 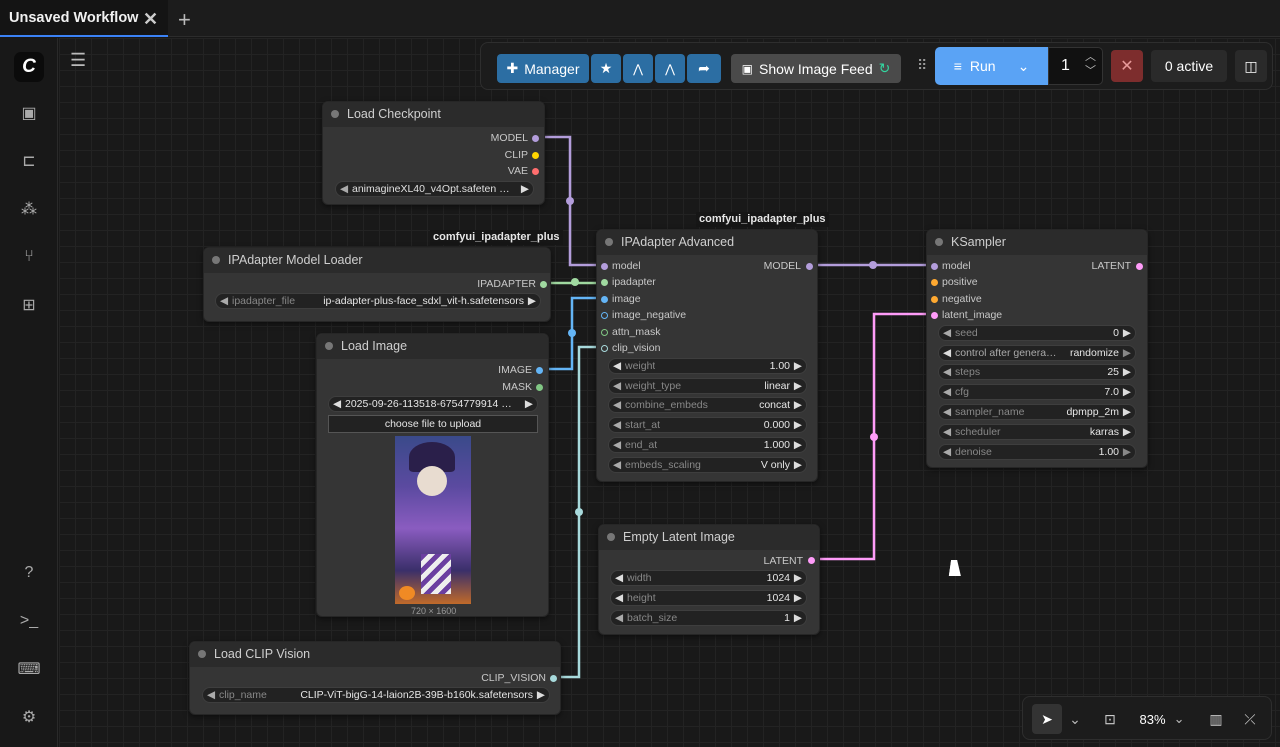 I want to click on output-model: MODEL, so click(x=509, y=138).